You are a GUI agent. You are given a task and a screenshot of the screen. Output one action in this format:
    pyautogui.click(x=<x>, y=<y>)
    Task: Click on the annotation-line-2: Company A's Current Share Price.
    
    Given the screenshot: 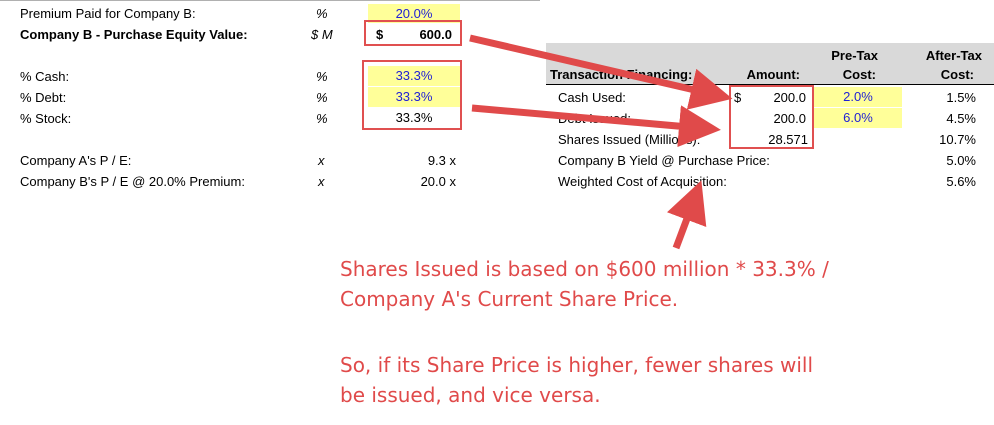 What is the action you would take?
    pyautogui.click(x=509, y=299)
    